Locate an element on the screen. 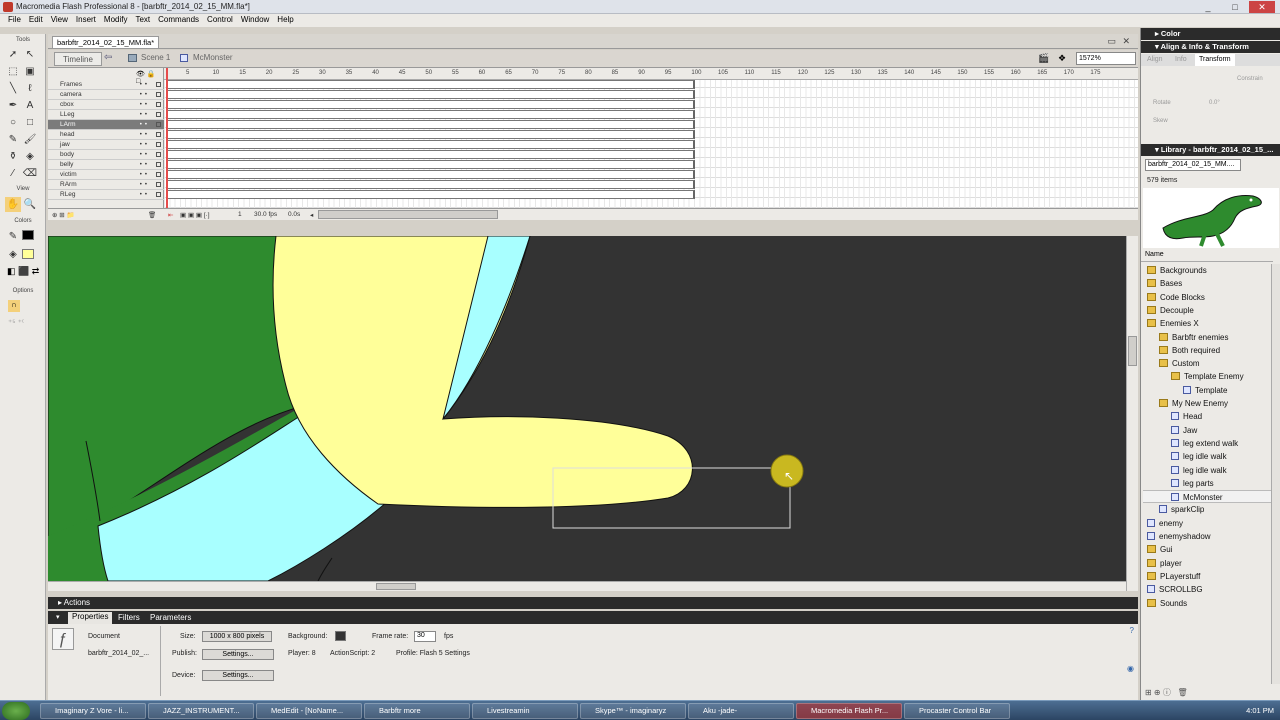 The width and height of the screenshot is (1280, 720). layer-row: Frames •• is located at coordinates (106, 85).